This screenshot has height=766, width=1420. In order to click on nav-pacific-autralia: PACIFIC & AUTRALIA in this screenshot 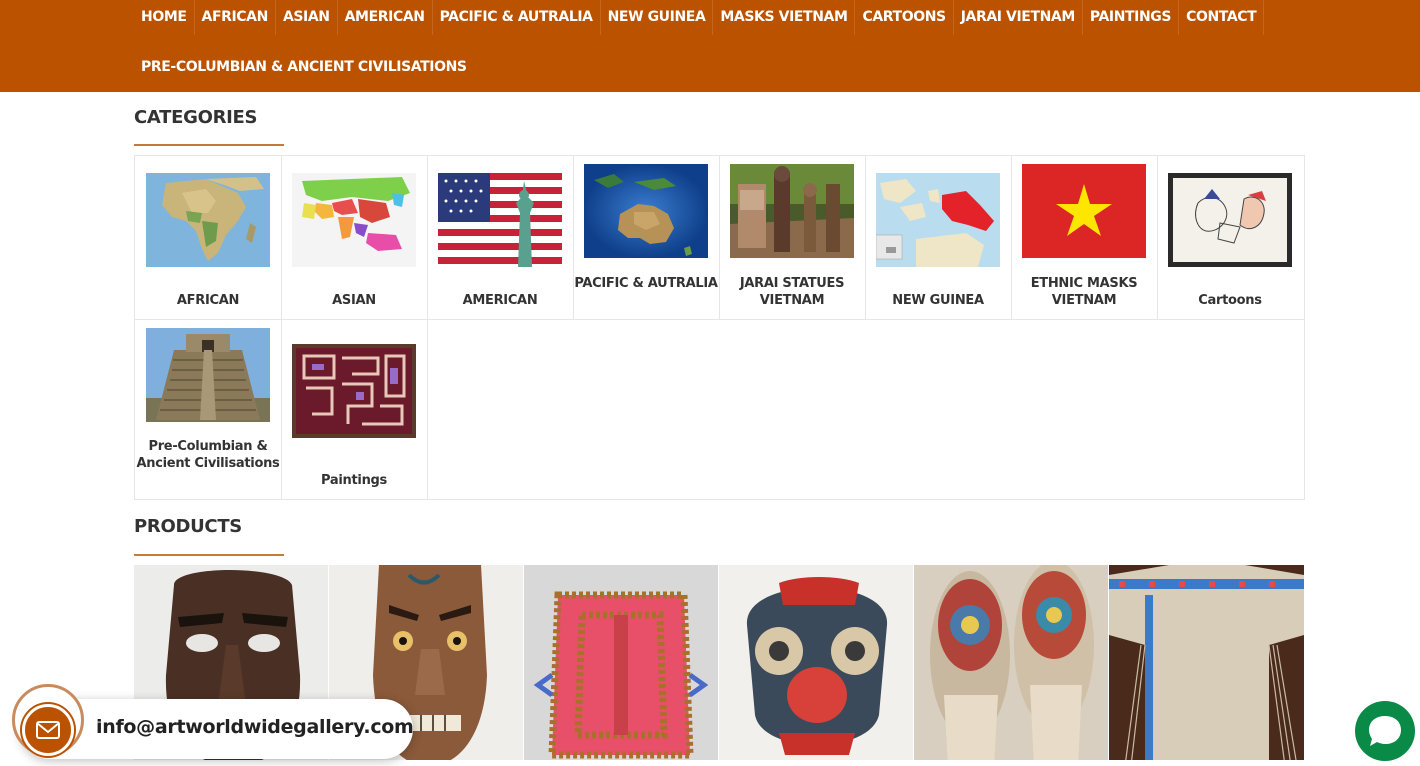, I will do `click(517, 17)`.